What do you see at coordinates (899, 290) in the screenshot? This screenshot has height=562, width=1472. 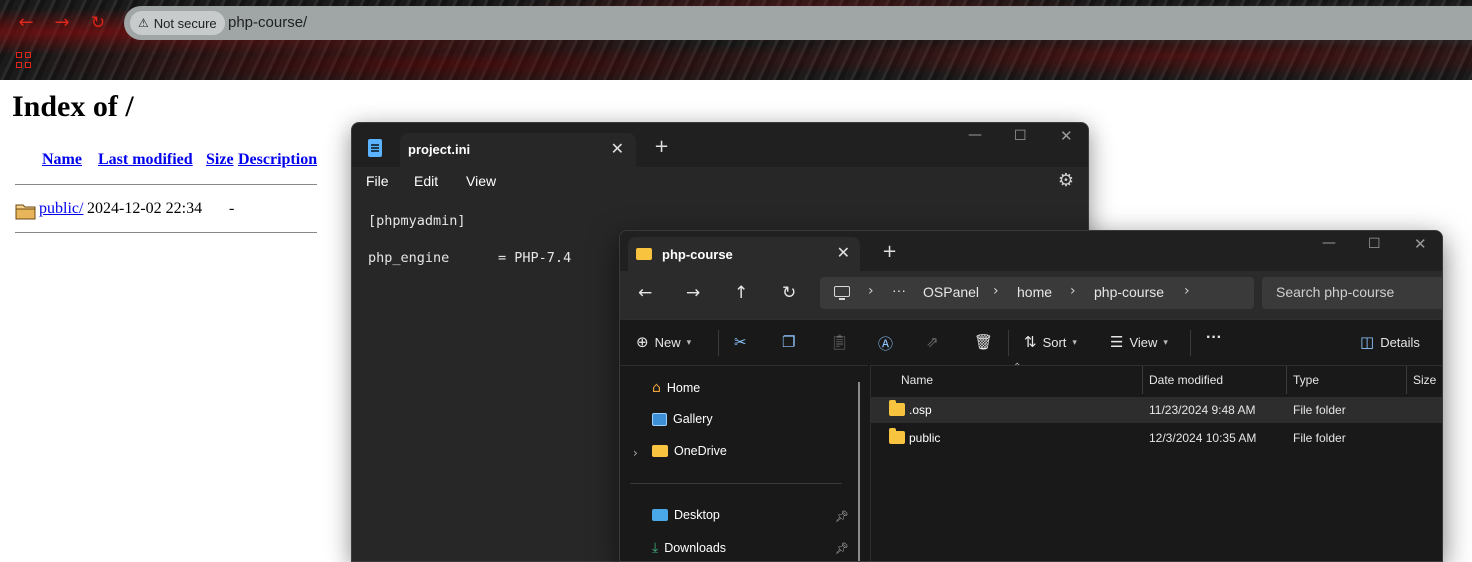 I see `overflow-dots-icon: ···` at bounding box center [899, 290].